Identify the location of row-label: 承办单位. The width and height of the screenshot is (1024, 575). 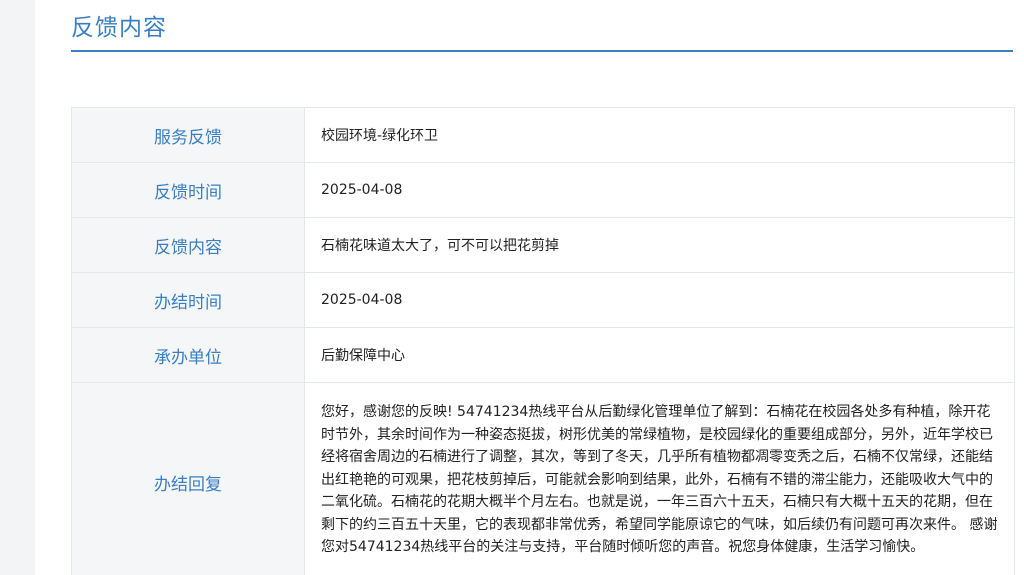
(188, 355).